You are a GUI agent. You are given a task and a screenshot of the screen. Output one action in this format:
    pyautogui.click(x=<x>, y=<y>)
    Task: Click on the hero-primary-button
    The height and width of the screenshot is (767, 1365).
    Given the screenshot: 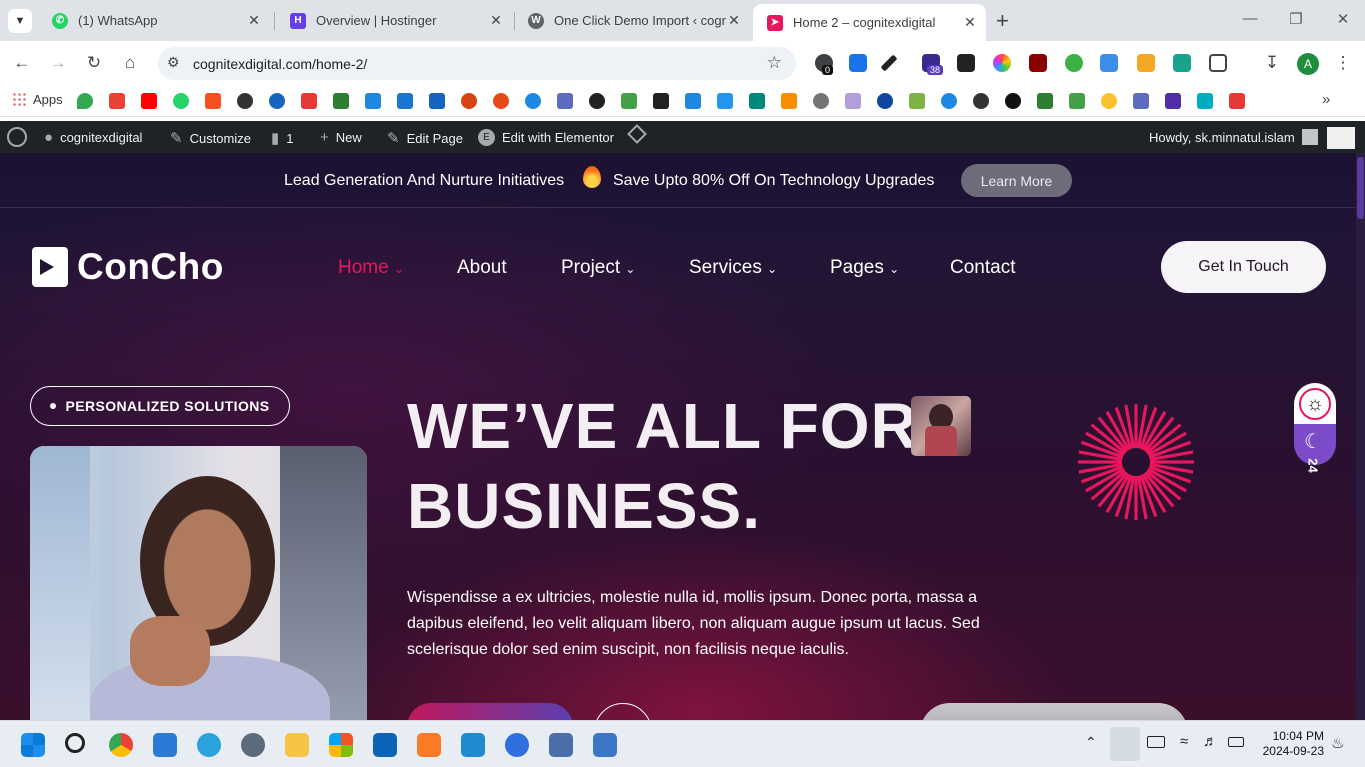 What is the action you would take?
    pyautogui.click(x=490, y=711)
    